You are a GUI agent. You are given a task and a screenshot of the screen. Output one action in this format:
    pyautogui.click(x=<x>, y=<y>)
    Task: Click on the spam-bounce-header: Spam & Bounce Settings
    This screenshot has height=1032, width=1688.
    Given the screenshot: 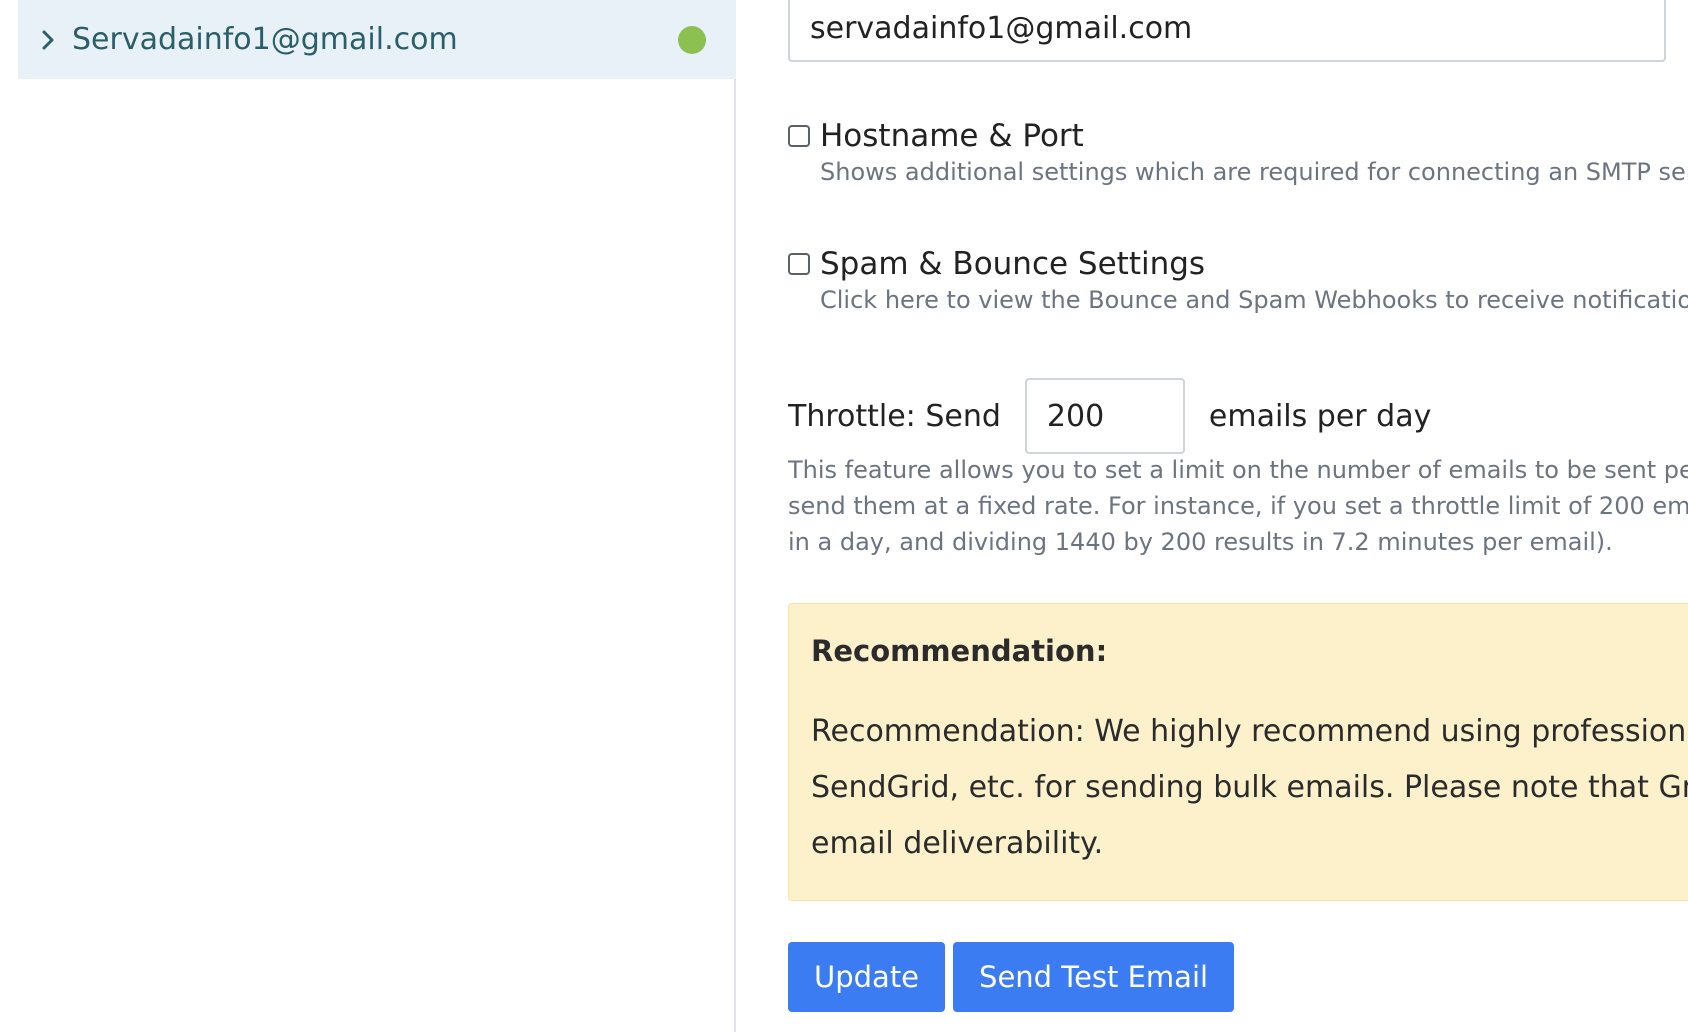 What is the action you would take?
    pyautogui.click(x=1238, y=264)
    